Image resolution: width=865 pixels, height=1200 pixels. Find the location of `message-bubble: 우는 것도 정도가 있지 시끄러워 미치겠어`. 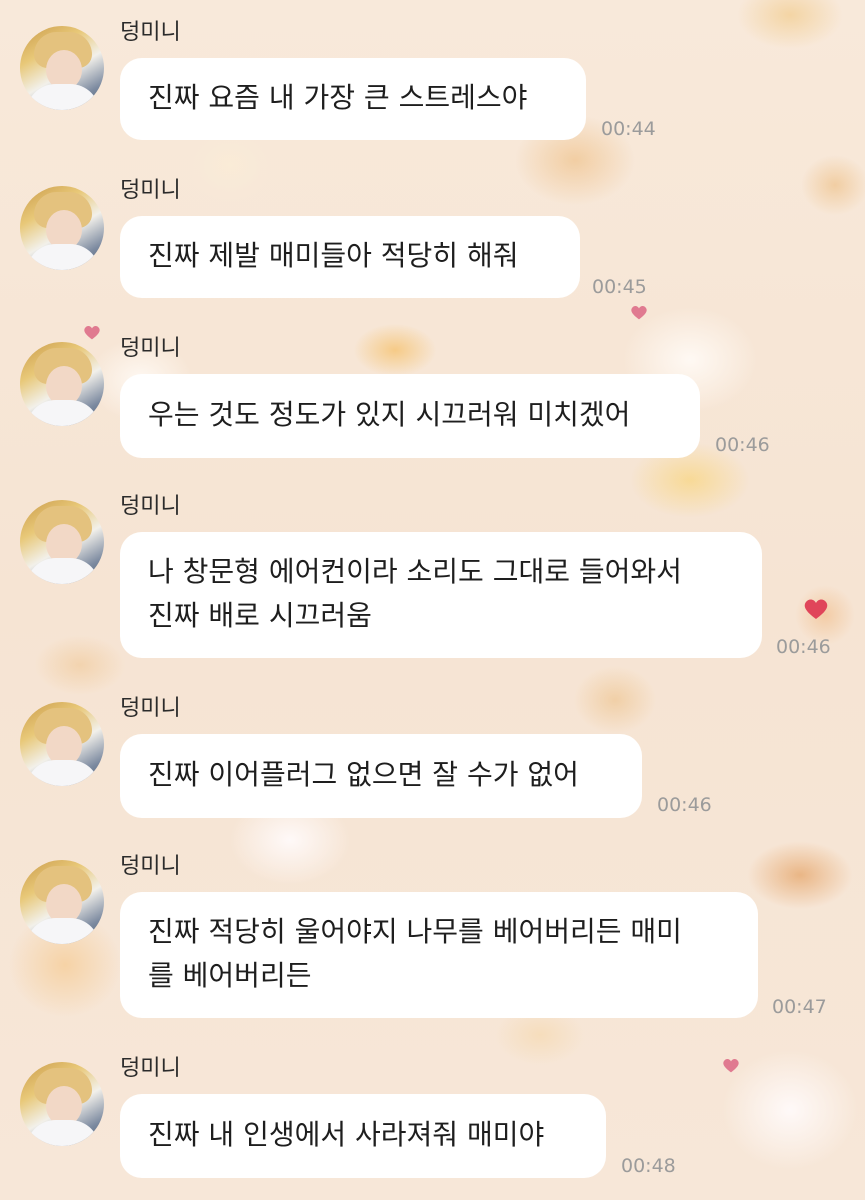

message-bubble: 우는 것도 정도가 있지 시끄러워 미치겠어 is located at coordinates (410, 416).